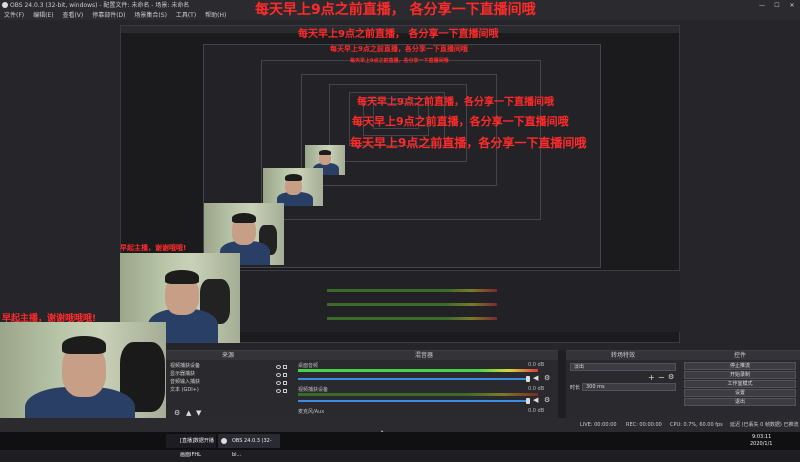  What do you see at coordinates (762, 5) in the screenshot?
I see `minimize-button: —` at bounding box center [762, 5].